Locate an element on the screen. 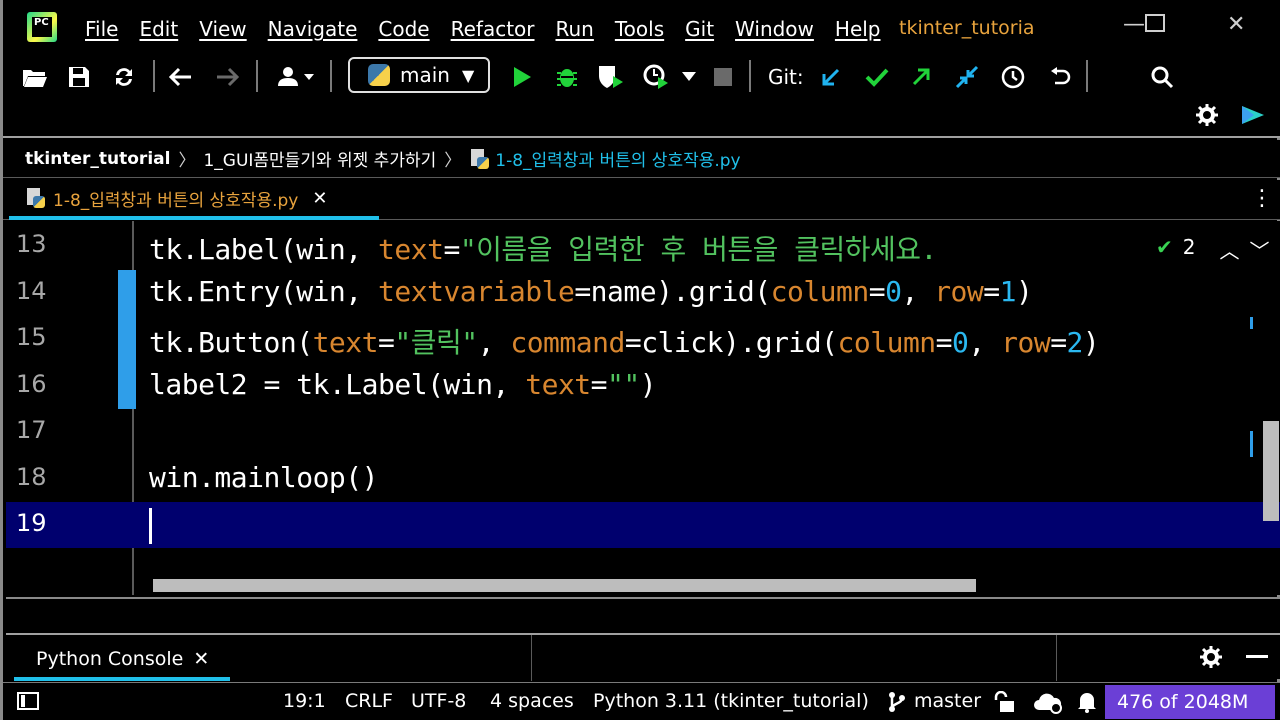 The image size is (1280, 720). menu-tools: Tools is located at coordinates (639, 29).